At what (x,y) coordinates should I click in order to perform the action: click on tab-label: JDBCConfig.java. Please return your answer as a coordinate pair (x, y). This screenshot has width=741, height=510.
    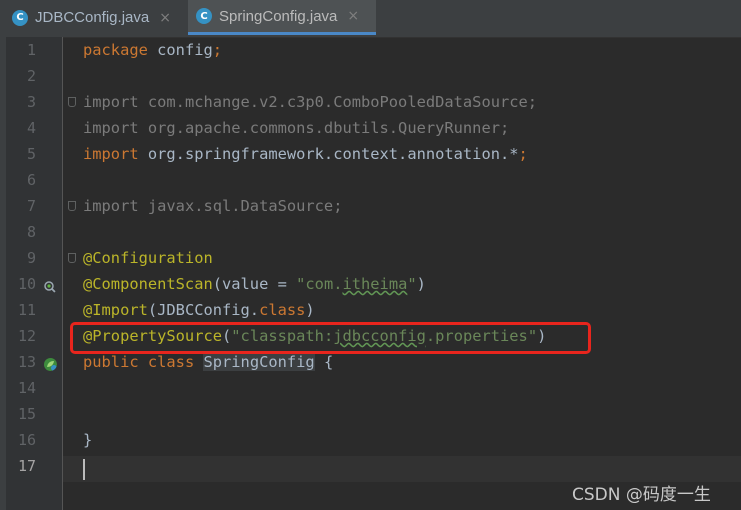
    Looking at the image, I should click on (92, 17).